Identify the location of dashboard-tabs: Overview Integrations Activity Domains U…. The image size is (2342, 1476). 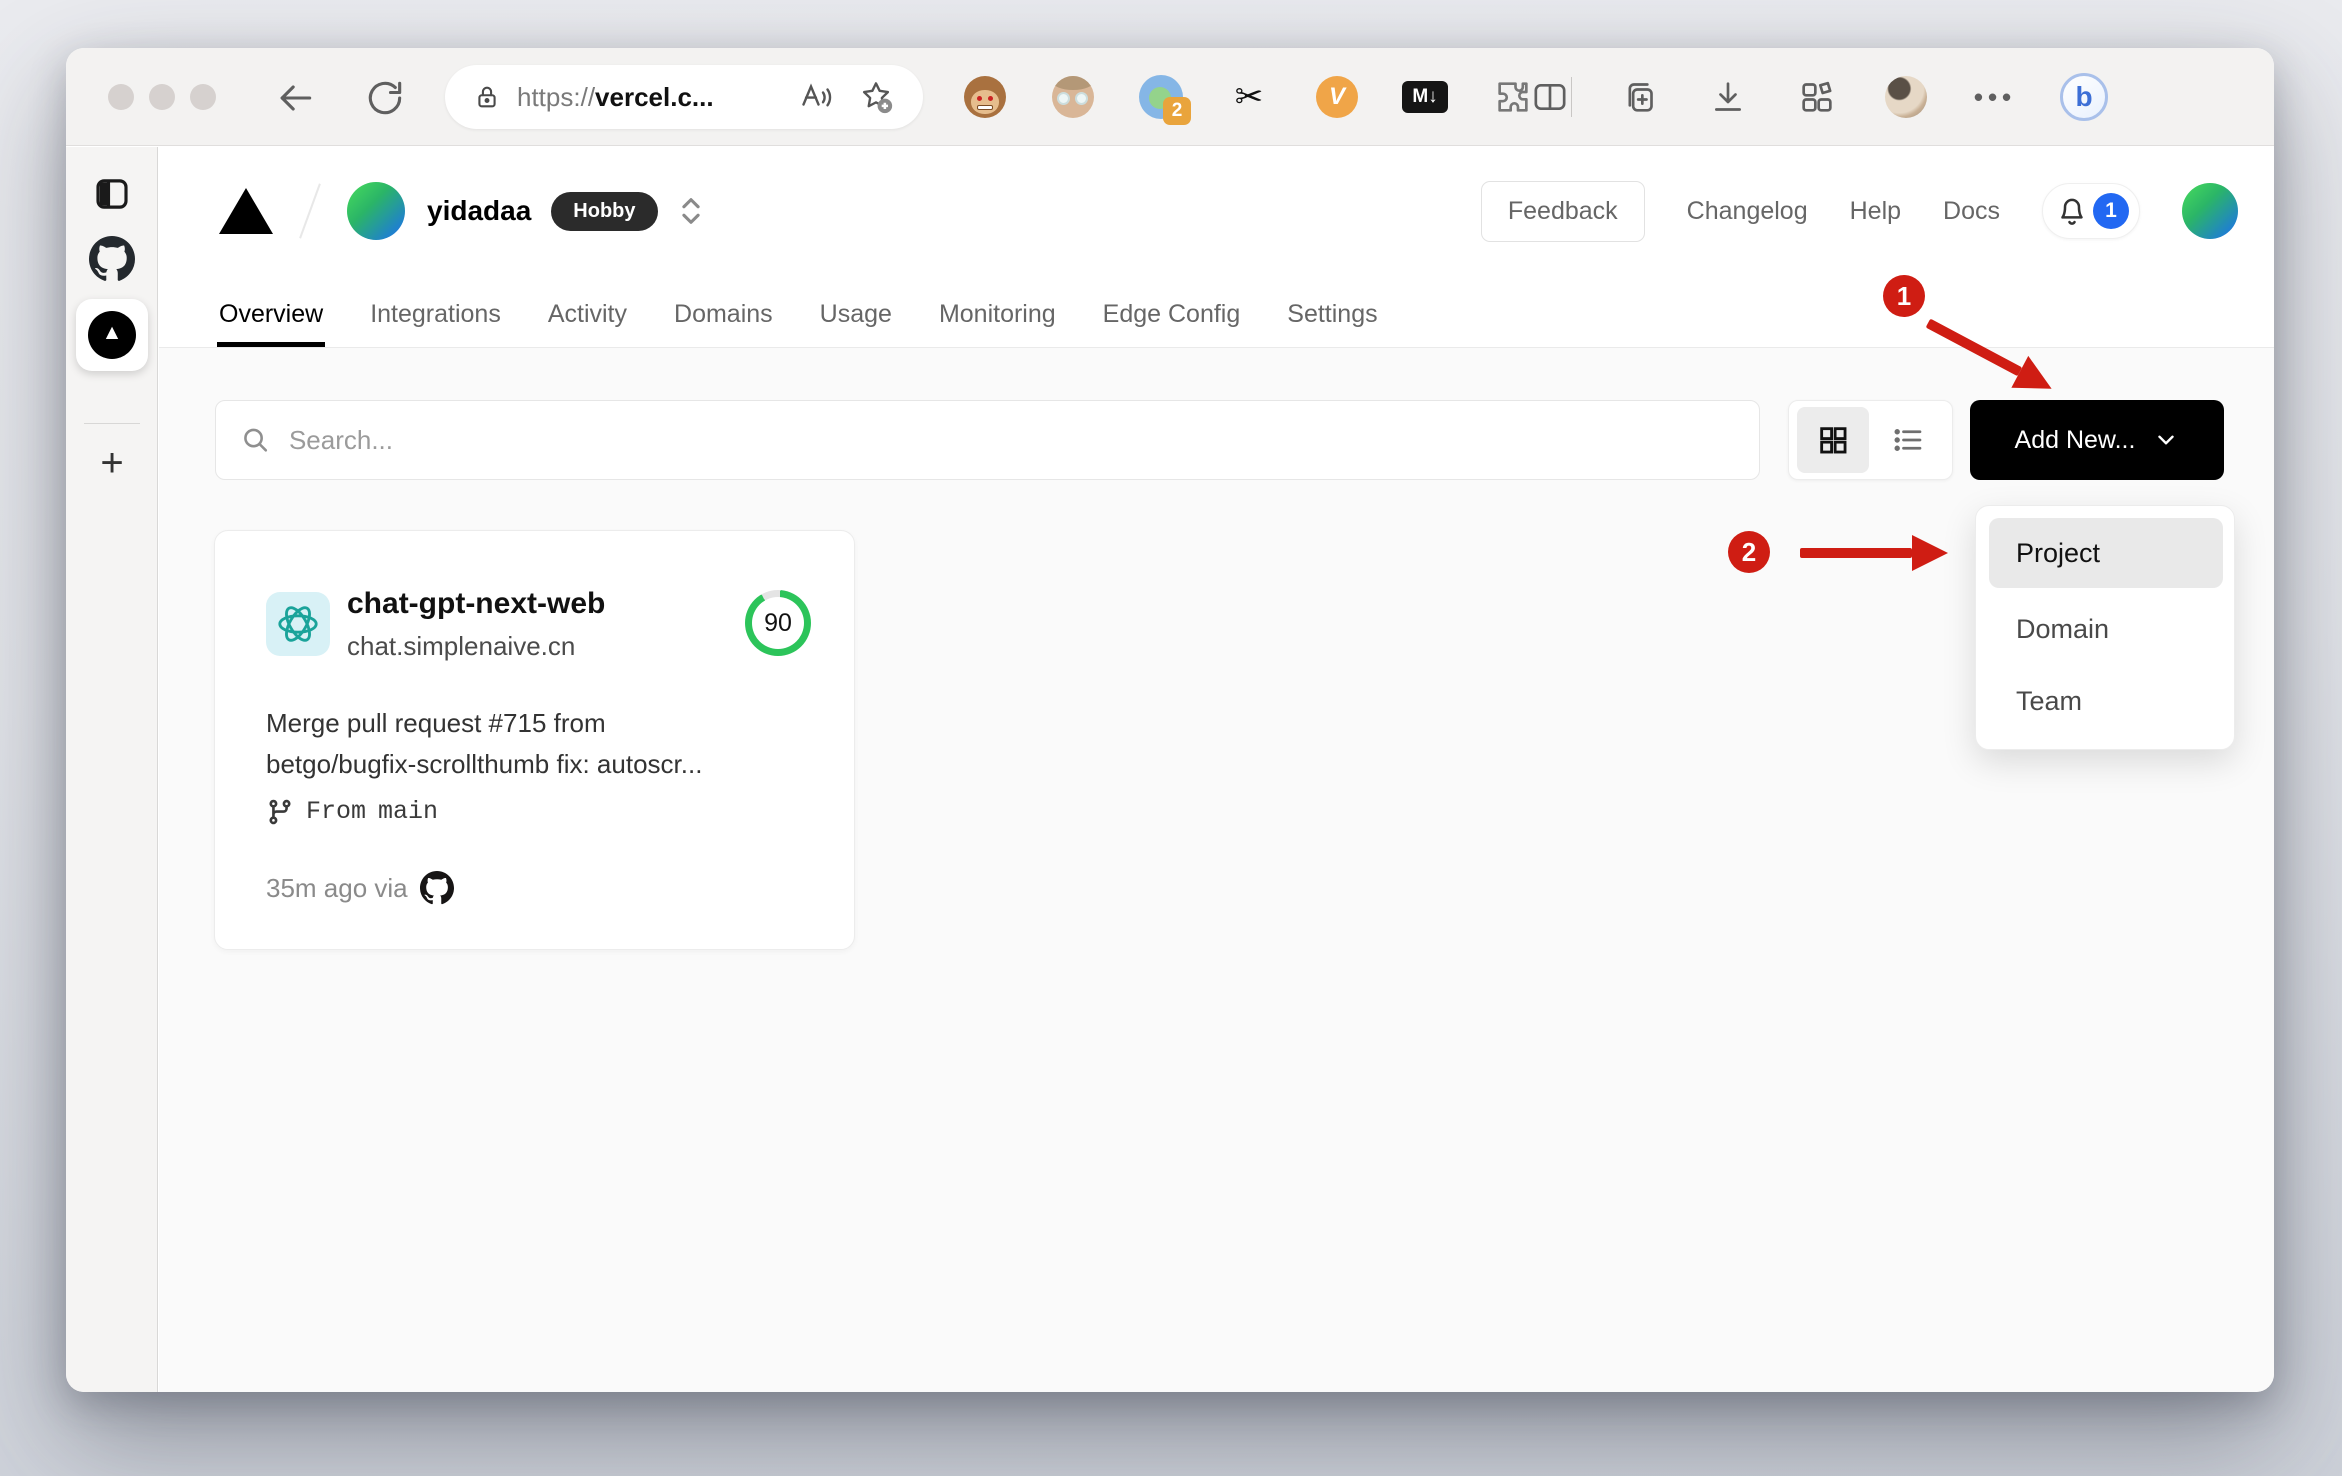
(797, 314).